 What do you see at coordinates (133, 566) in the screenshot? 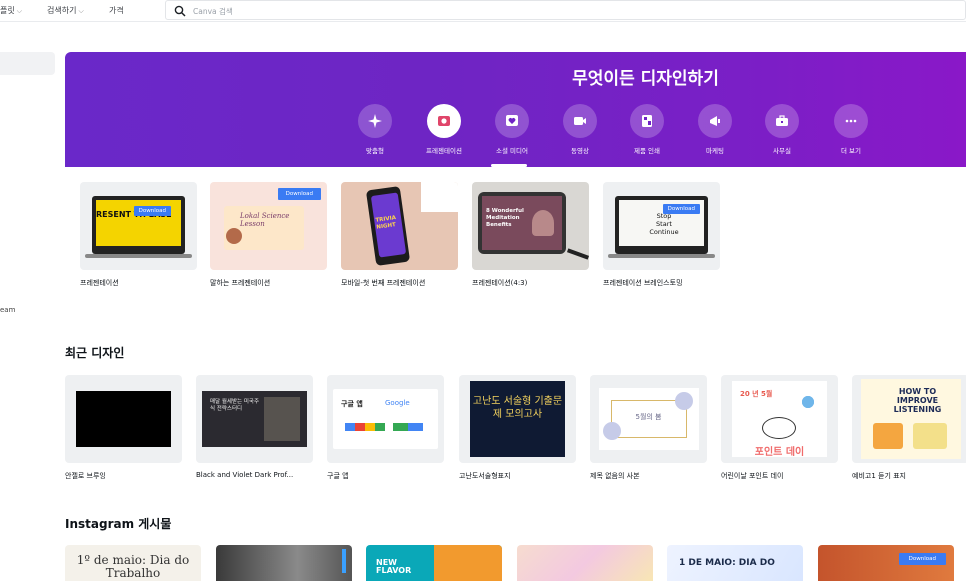
I see `instagram-thumb-text: 1º de maio: Dia do Trabalho` at bounding box center [133, 566].